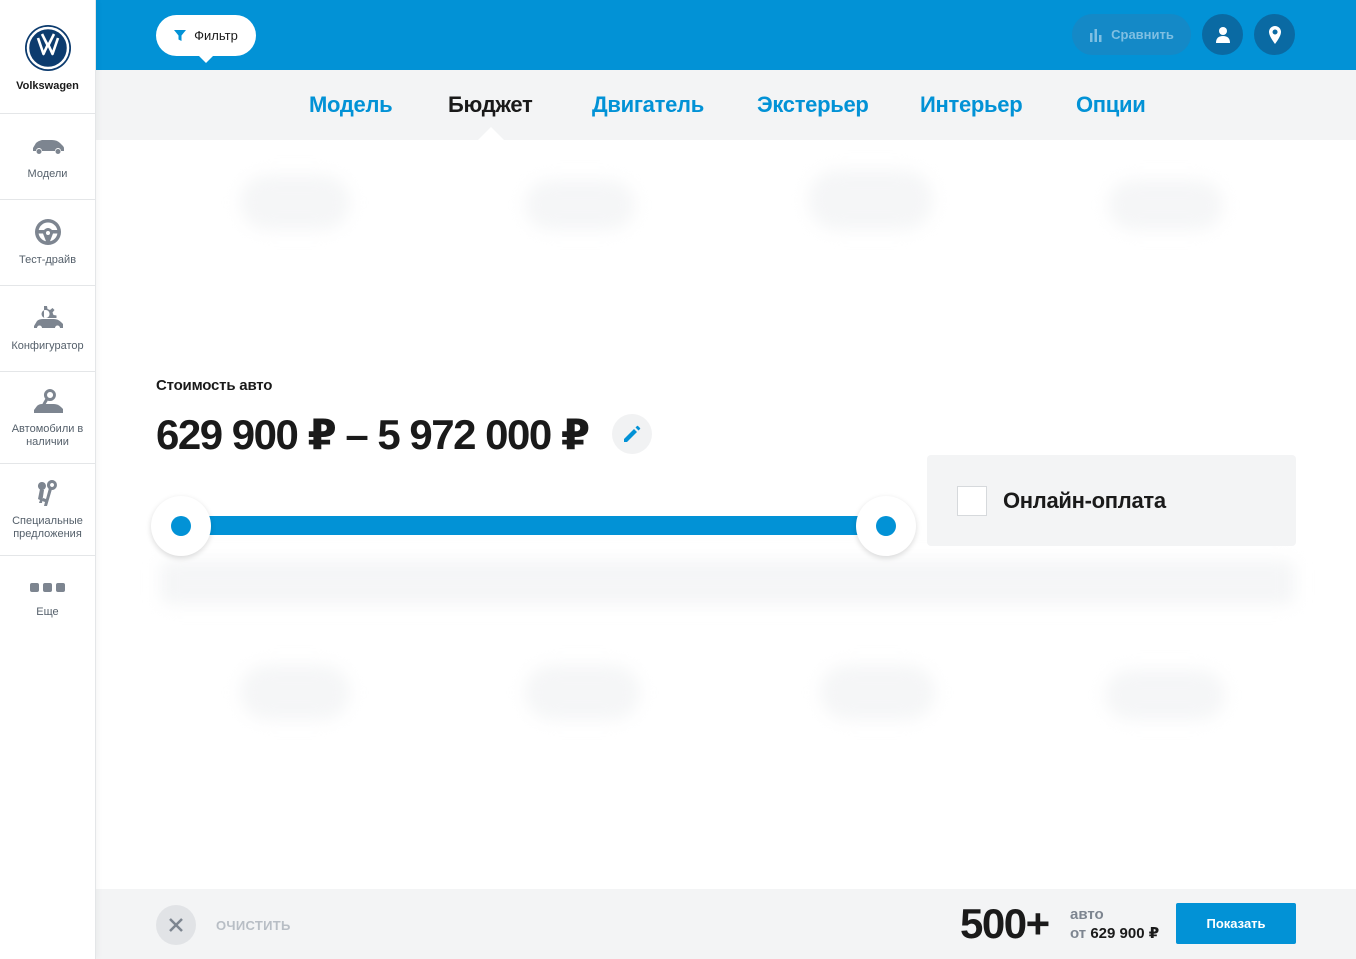 The height and width of the screenshot is (959, 1356). Describe the element at coordinates (216, 35) in the screenshot. I see `filter-label: Фильтр` at that location.